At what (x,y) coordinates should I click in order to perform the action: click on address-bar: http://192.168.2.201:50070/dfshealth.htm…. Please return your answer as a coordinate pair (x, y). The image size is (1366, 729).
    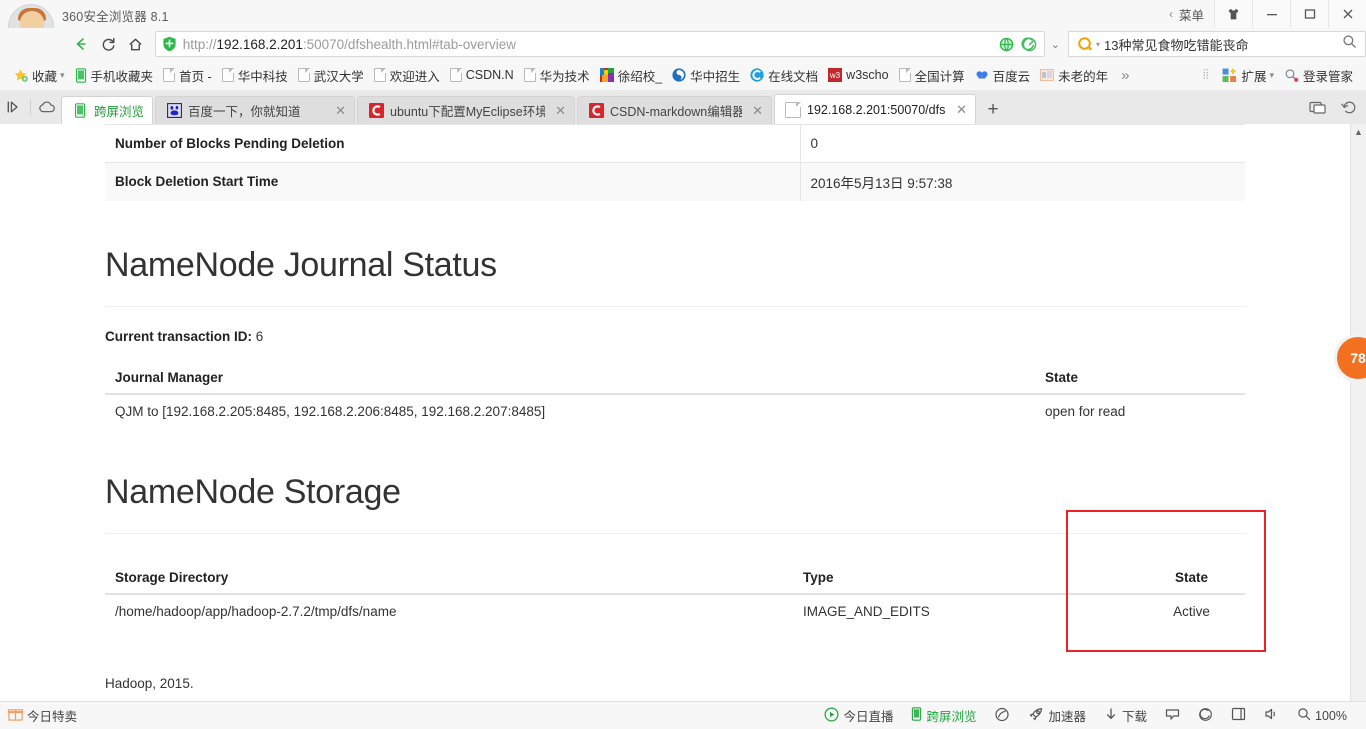
    Looking at the image, I should click on (599, 44).